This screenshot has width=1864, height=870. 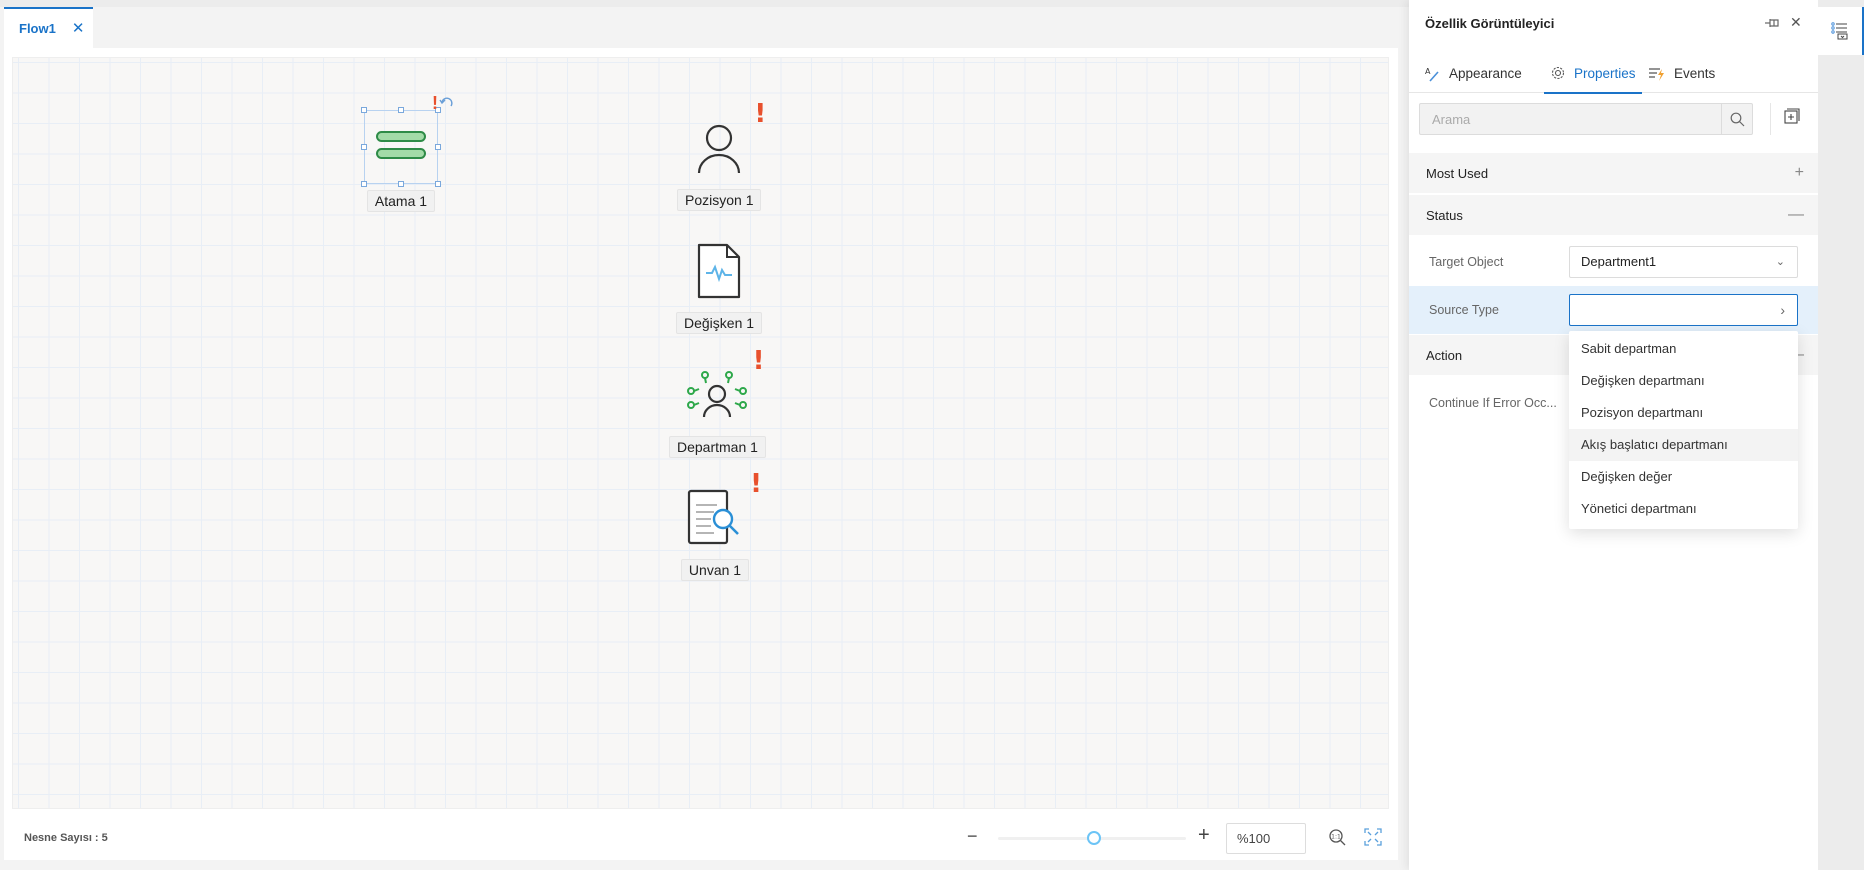 I want to click on section-status: Status —, so click(x=1613, y=215).